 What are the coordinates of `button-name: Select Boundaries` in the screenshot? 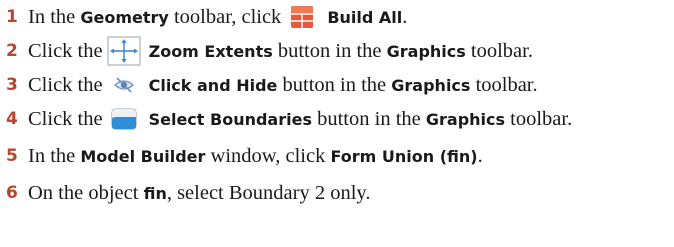 It's located at (230, 119).